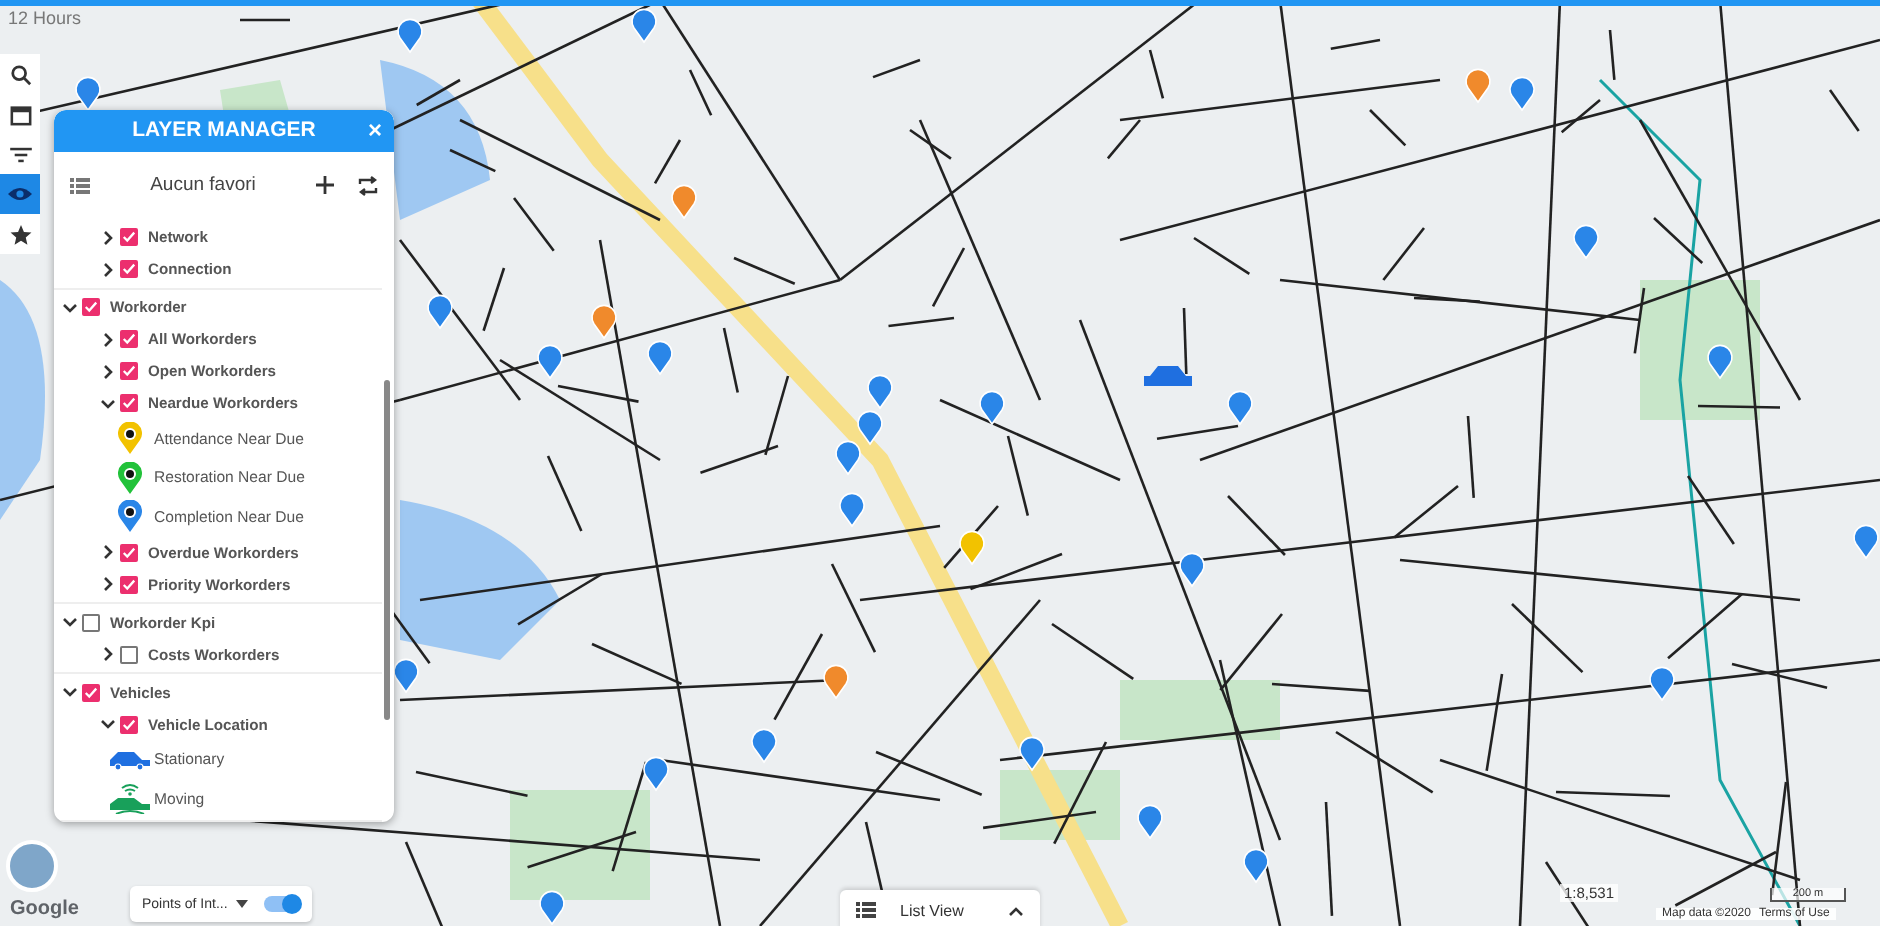 The width and height of the screenshot is (1880, 926). I want to click on scrollbar, so click(387, 549).